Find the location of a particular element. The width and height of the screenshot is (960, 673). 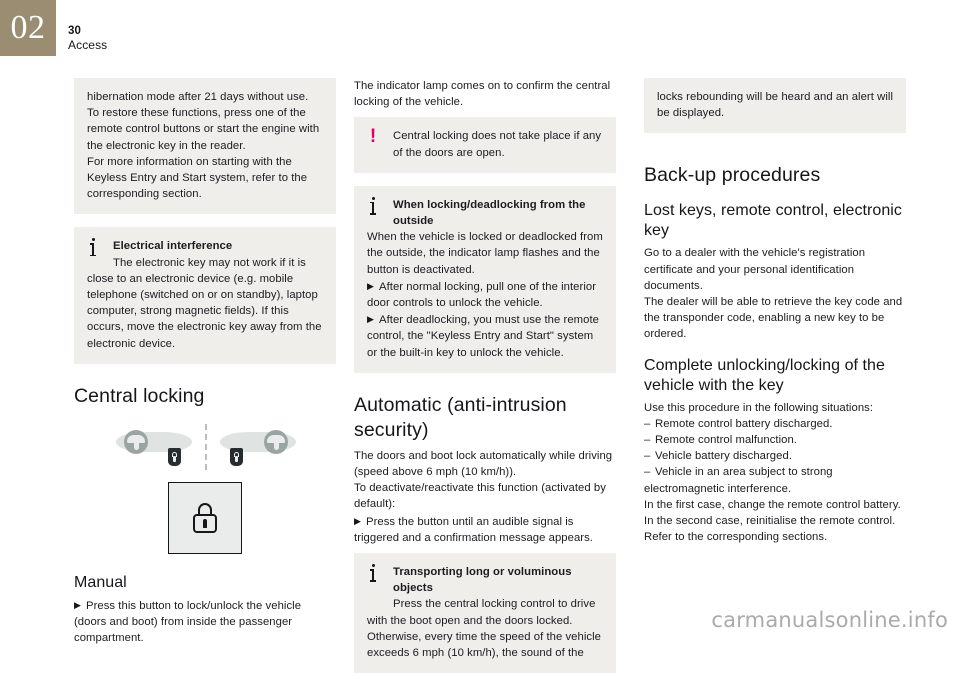

complete-unlocking-paragraph-3: Refer to the corresponding sections. is located at coordinates (736, 537).